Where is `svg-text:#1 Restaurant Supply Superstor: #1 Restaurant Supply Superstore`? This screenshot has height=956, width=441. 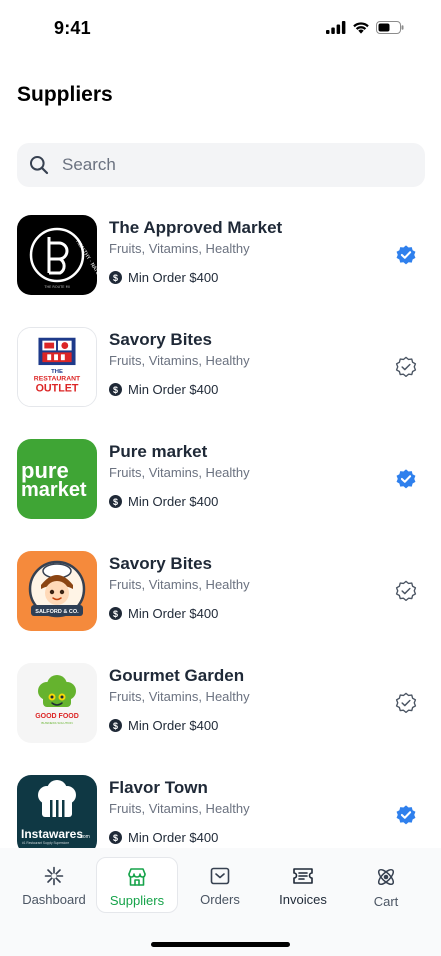 svg-text:#1 Restaurant Supply Superstor: #1 Restaurant Supply Superstore is located at coordinates (45, 843).